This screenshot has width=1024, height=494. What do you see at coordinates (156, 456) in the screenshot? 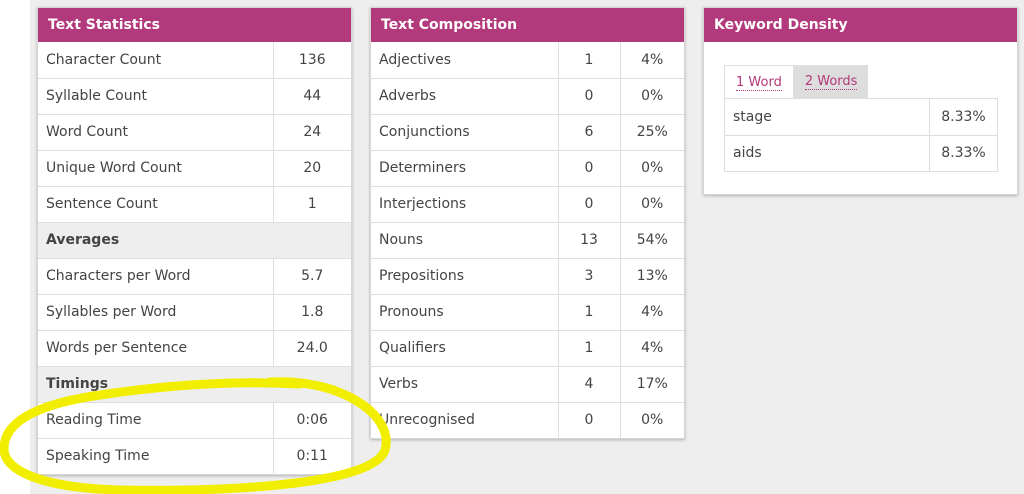
I see `stat-label: Speaking Time` at bounding box center [156, 456].